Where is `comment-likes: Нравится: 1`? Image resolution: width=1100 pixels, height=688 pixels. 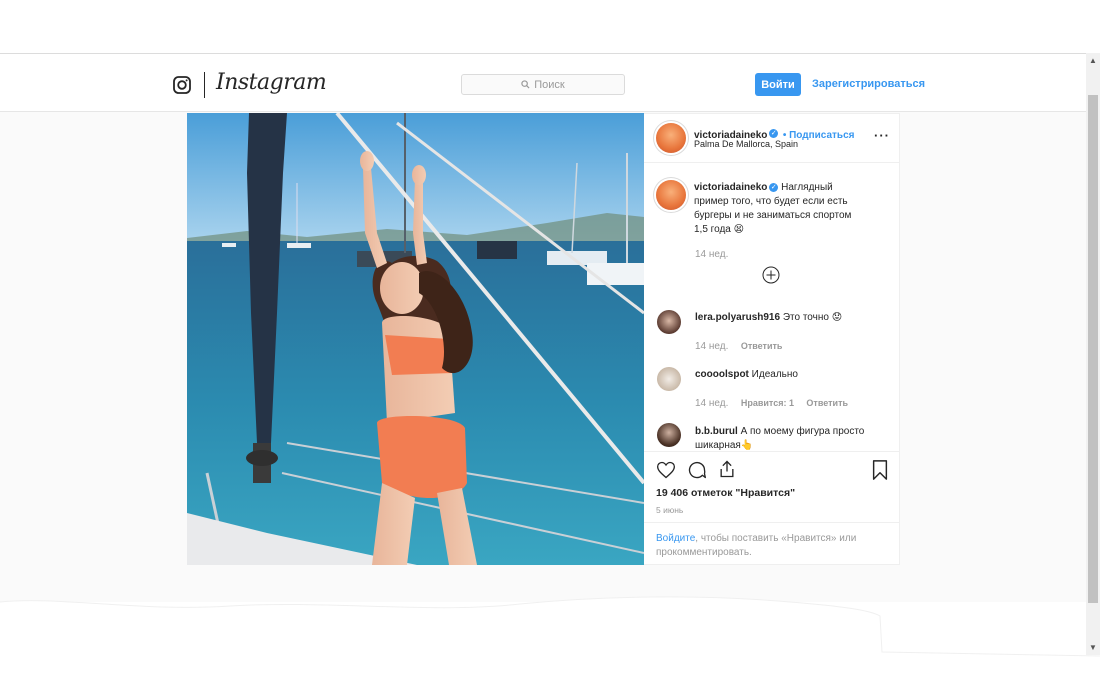 comment-likes: Нравится: 1 is located at coordinates (767, 403).